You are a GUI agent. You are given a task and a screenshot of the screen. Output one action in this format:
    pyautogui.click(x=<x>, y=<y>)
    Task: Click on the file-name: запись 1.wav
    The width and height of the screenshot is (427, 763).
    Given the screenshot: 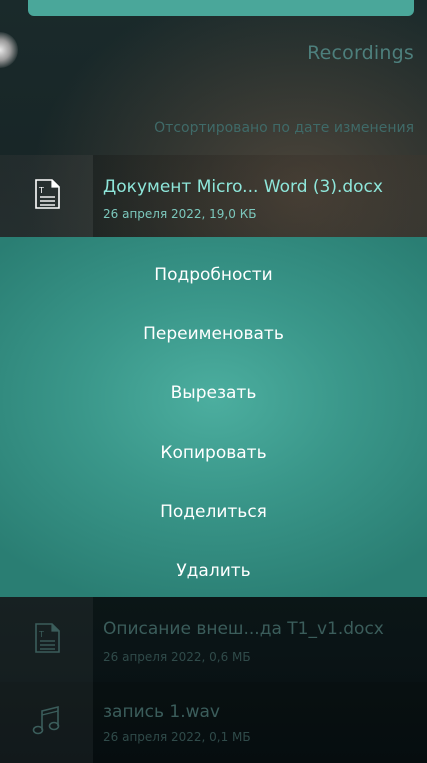 What is the action you would take?
    pyautogui.click(x=161, y=712)
    